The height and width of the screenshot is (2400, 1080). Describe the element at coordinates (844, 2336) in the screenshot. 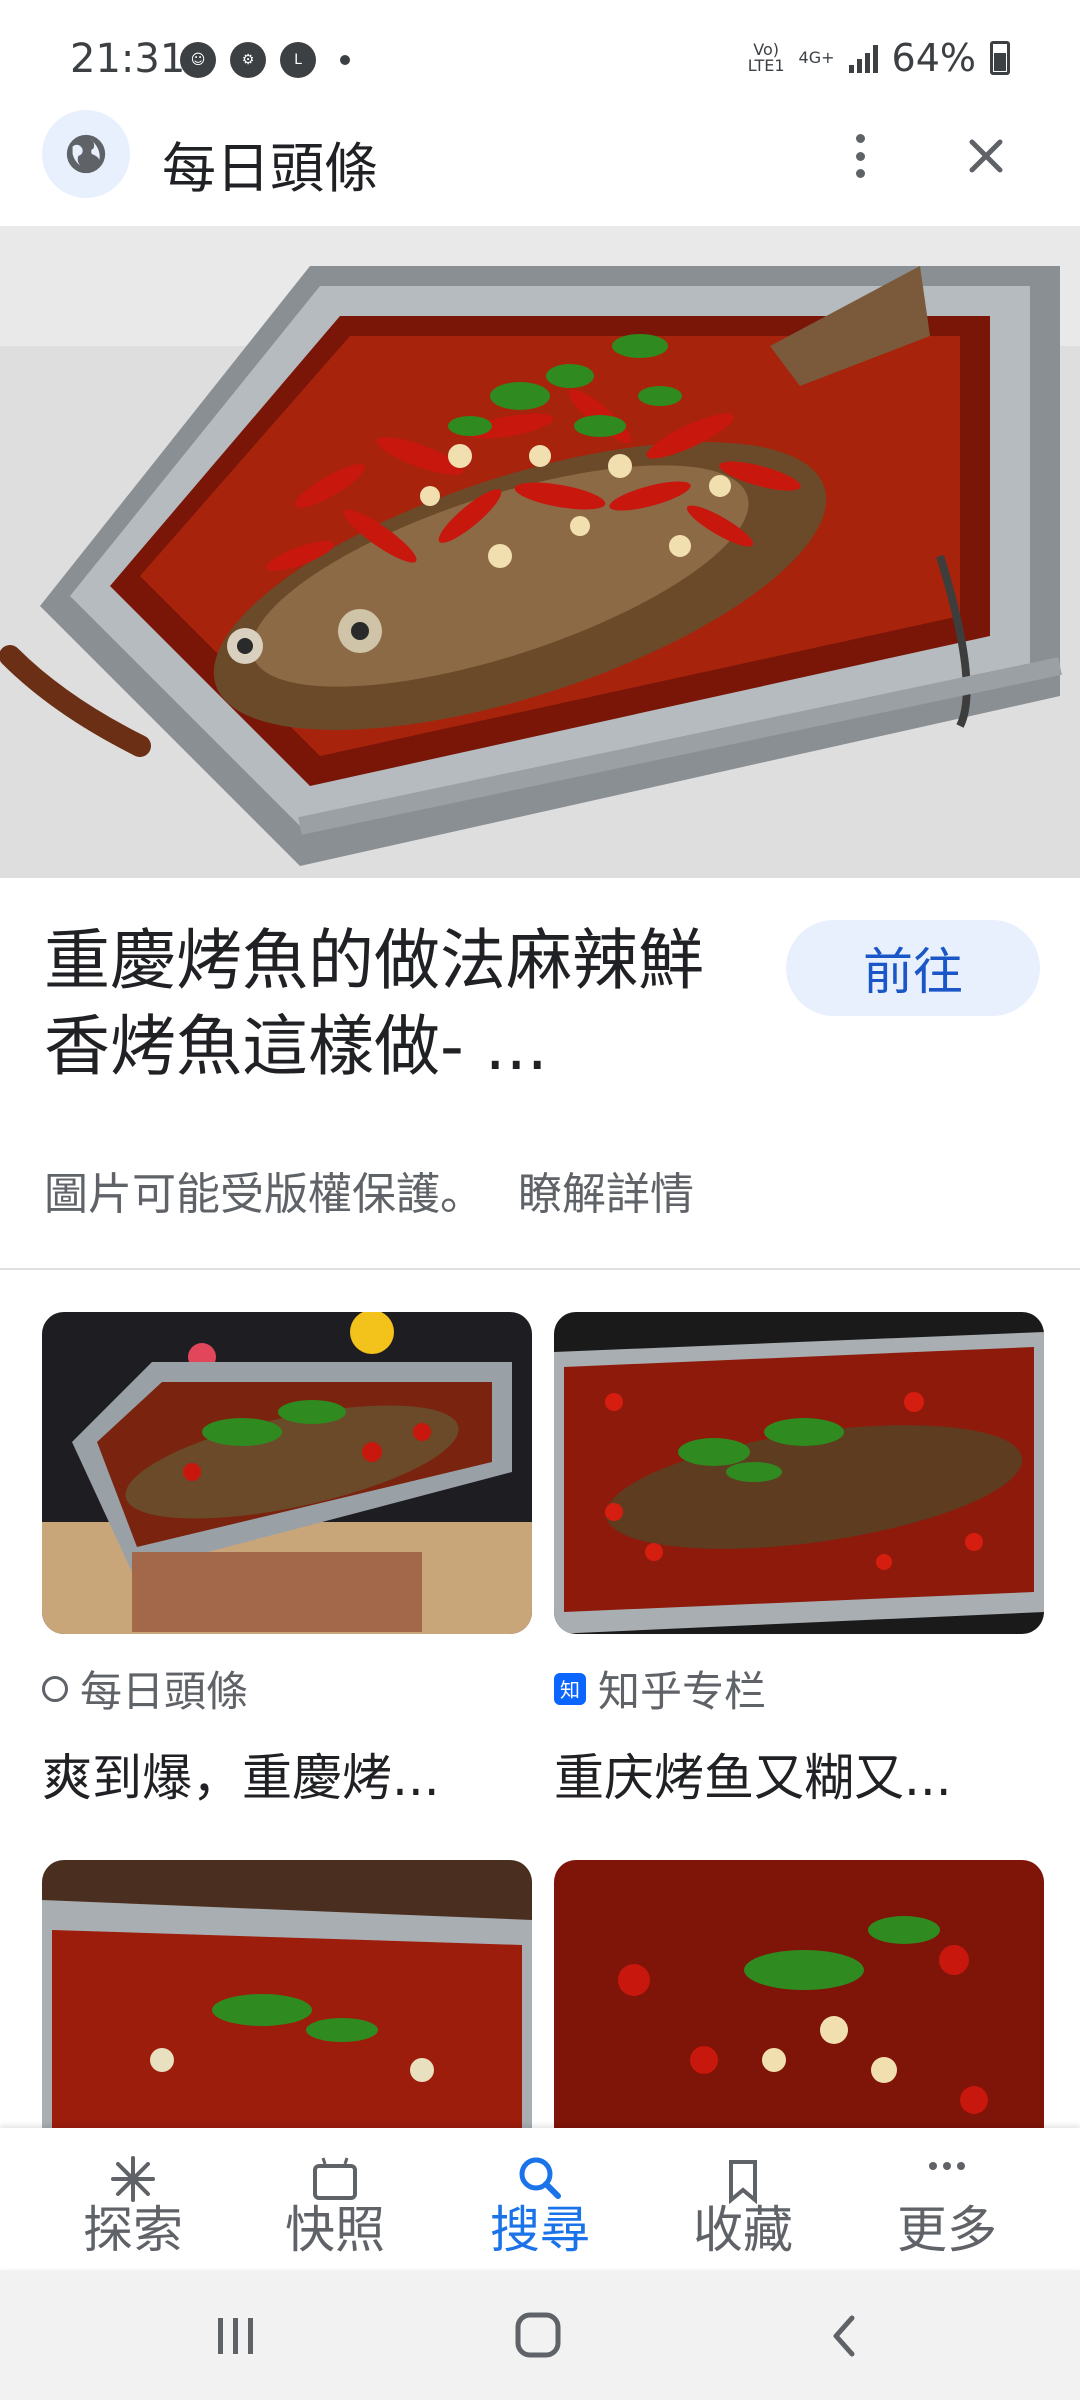

I see `back-icon` at that location.